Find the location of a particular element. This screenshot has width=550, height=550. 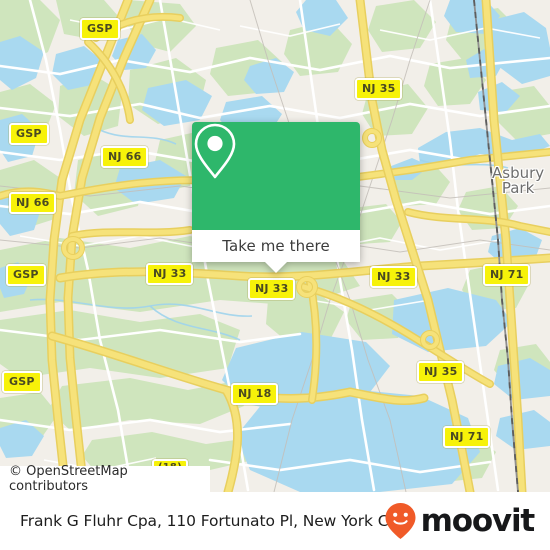

road-shield: NJ 18 is located at coordinates (255, 394).